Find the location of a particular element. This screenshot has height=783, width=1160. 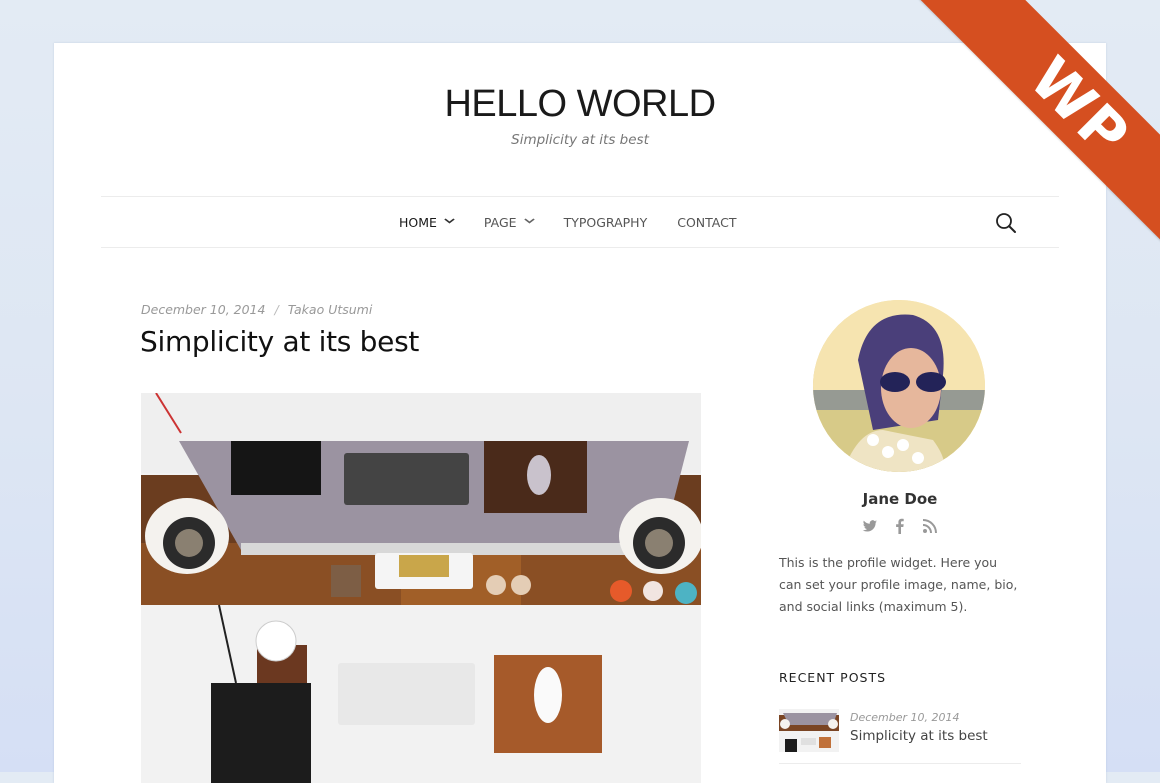

nav-item-home: HOME is located at coordinates (427, 222).